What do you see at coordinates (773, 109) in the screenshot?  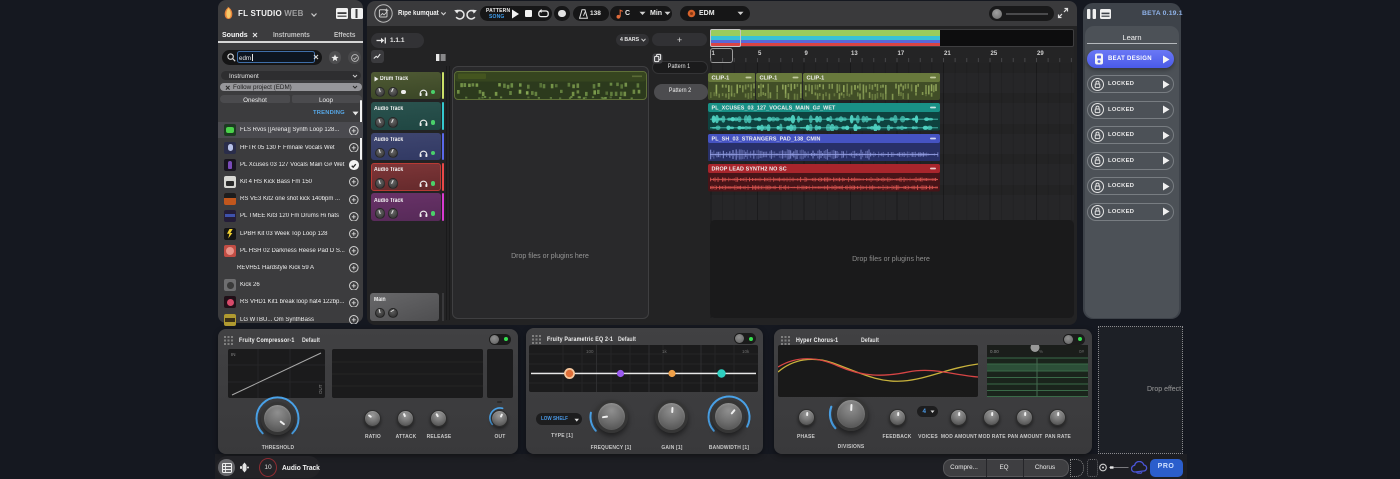 I see `svg-text:PL_XCUSES_03_127_VOCALS_MAIN_G: PL_XCUSES_03_127_VOCALS_MAIN_G#_WET` at bounding box center [773, 109].